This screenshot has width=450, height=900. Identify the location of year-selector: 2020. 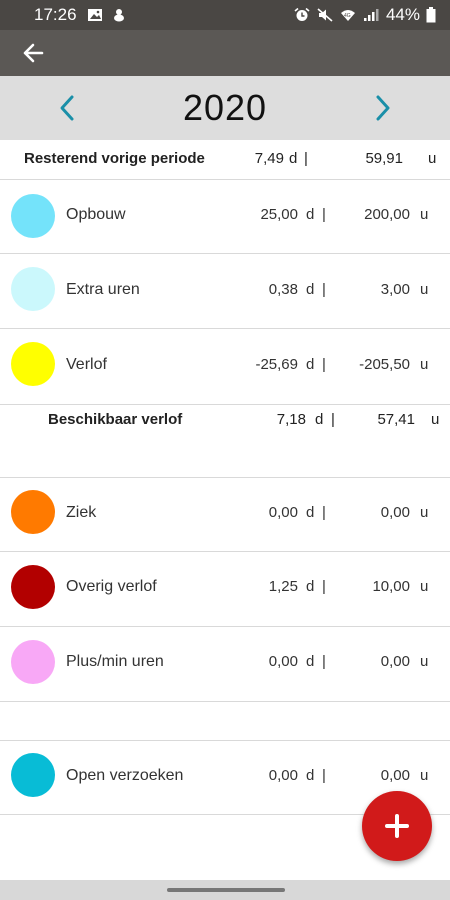
(225, 108).